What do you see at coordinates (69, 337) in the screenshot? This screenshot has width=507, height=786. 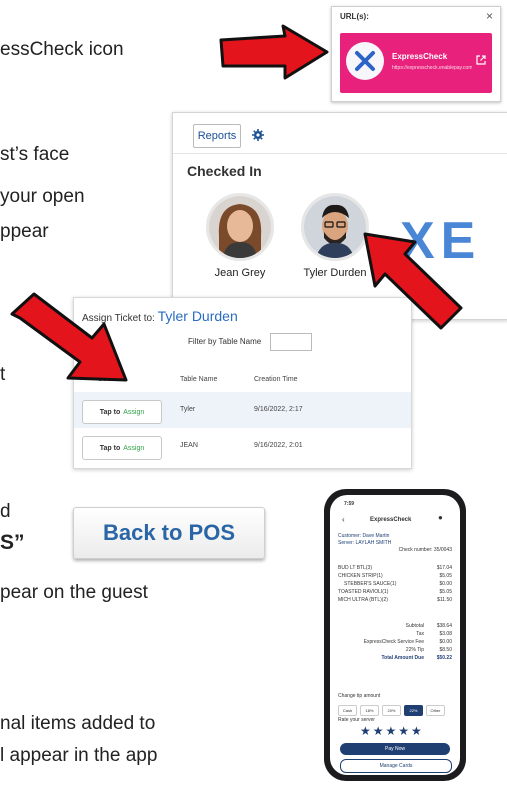 I see `arrow-down-right-icon` at bounding box center [69, 337].